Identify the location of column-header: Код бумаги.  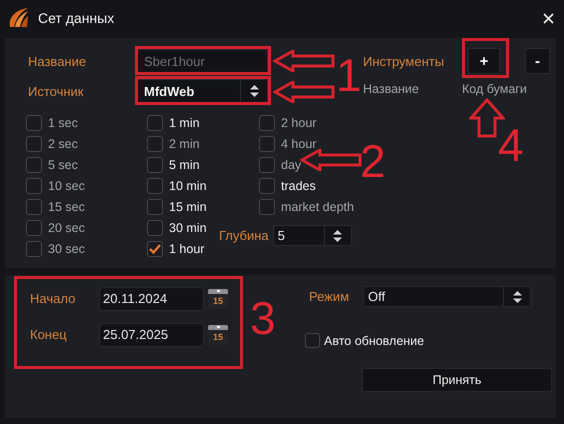
(494, 89).